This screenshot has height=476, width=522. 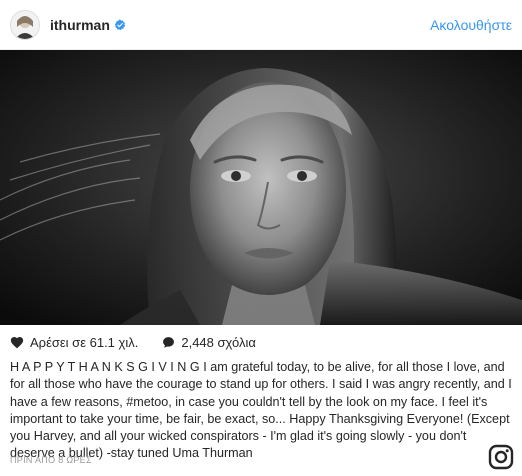 I want to click on post-header: ithurman Ακολουθήστε, so click(x=261, y=25).